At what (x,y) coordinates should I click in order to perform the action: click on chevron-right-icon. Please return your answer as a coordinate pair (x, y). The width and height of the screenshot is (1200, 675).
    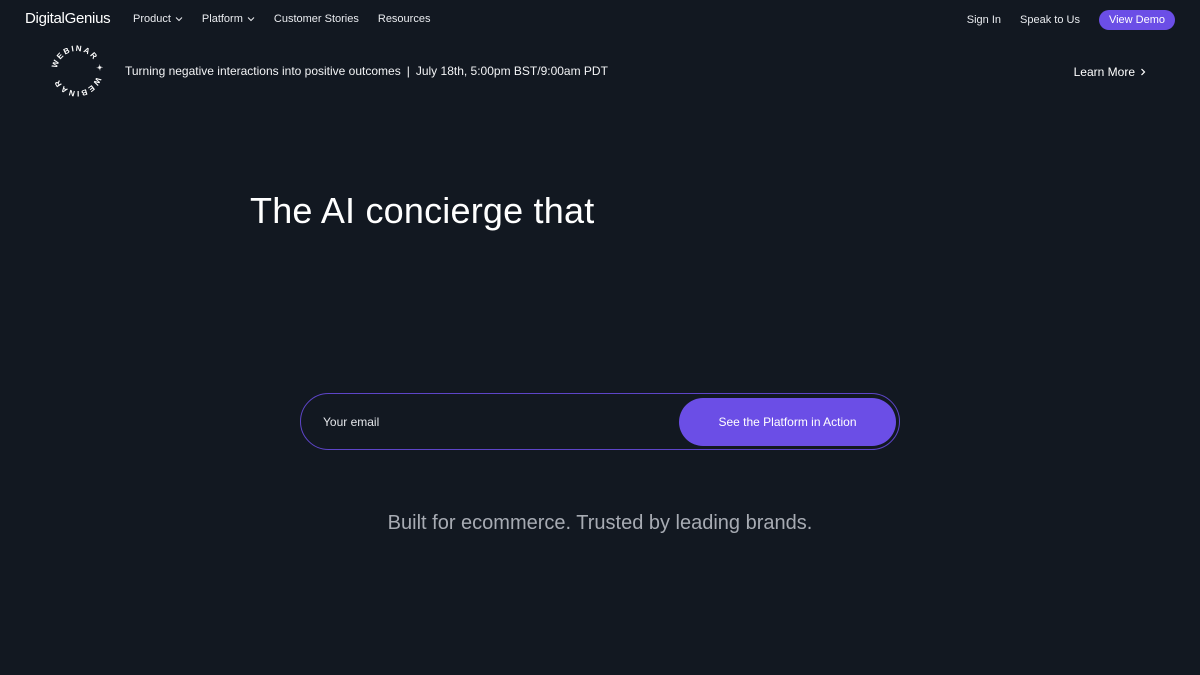
    Looking at the image, I should click on (1143, 72).